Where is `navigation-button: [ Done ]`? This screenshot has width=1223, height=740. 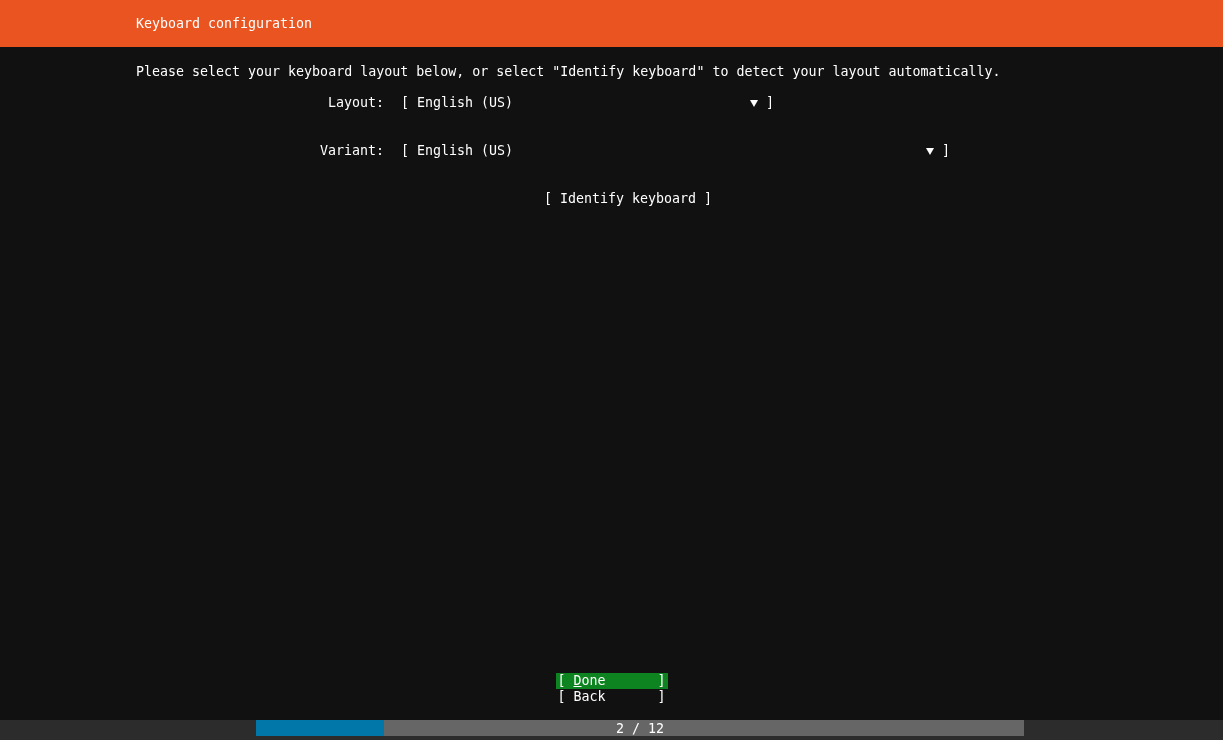 navigation-button: [ Done ] is located at coordinates (611, 681).